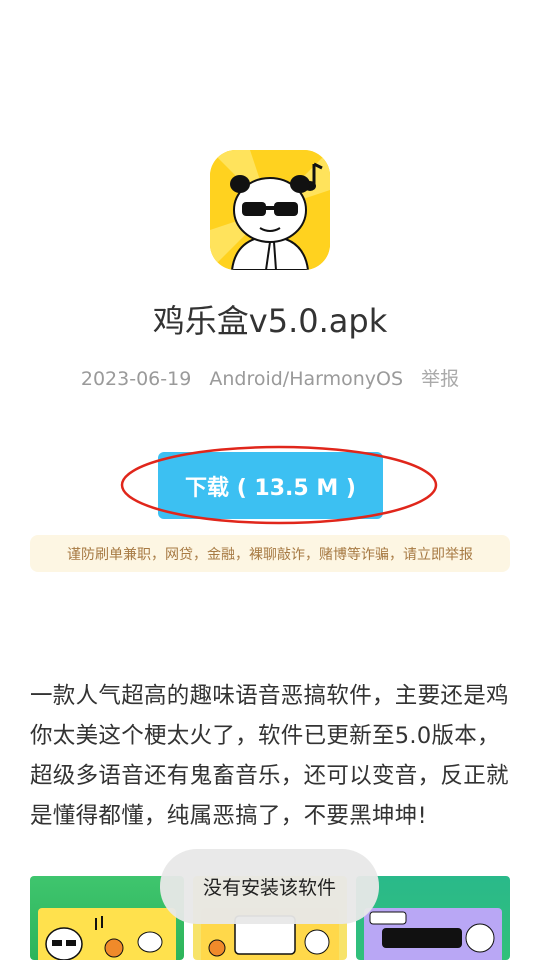 This screenshot has width=540, height=960. What do you see at coordinates (270, 485) in the screenshot?
I see `download-button: 下载 ( 13.5 M )` at bounding box center [270, 485].